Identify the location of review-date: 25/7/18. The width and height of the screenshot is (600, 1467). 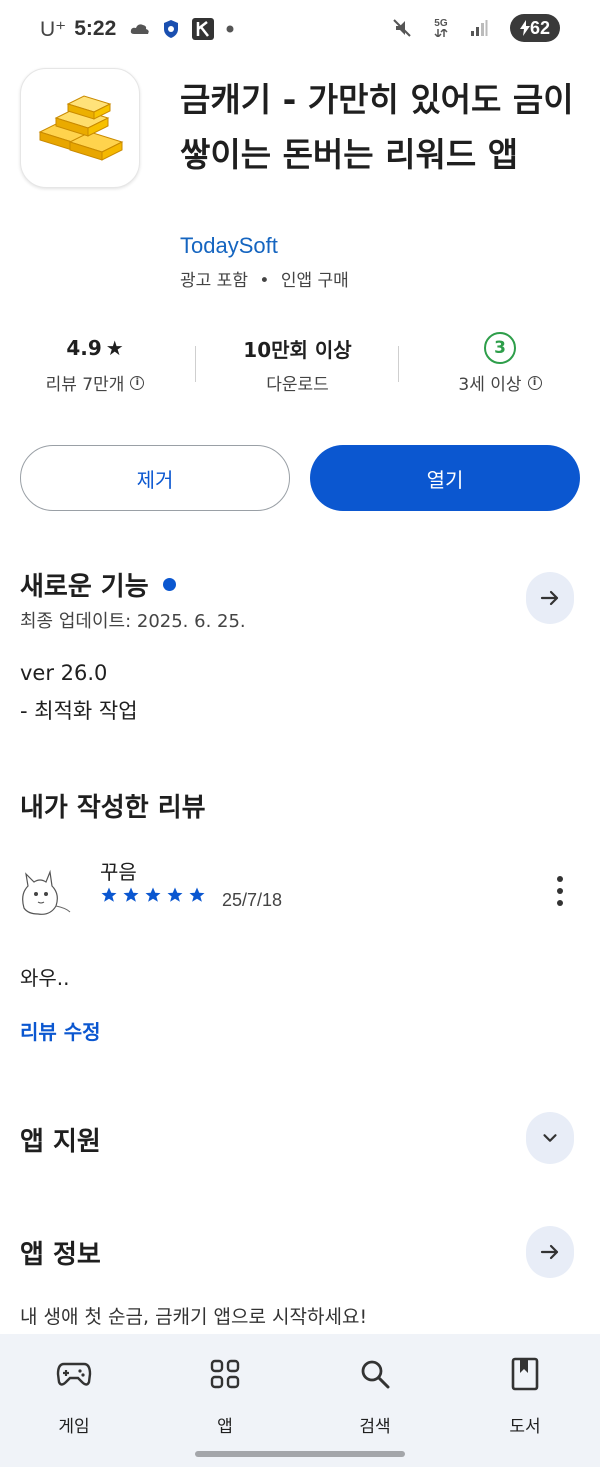
(252, 900).